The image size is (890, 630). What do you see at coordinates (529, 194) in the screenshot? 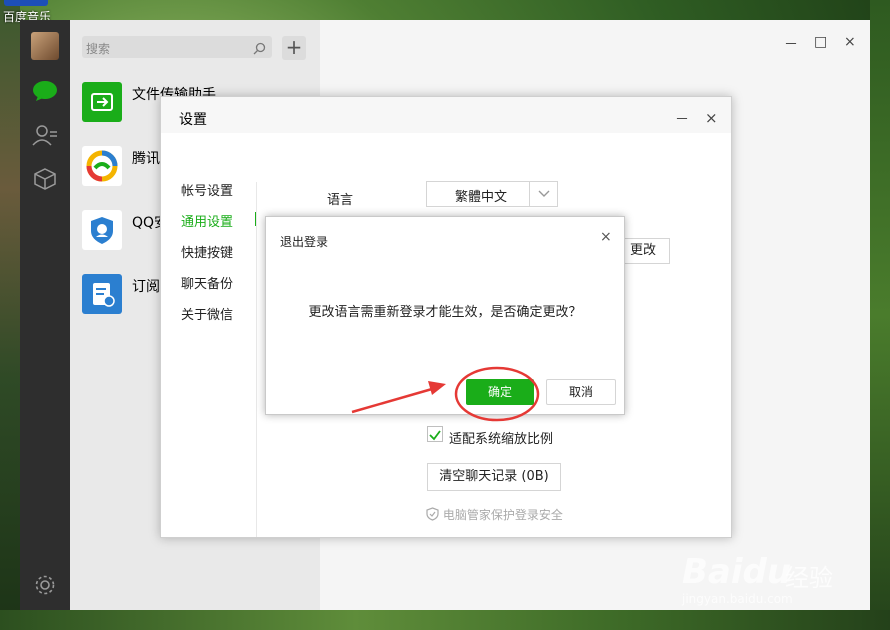
I see `select-divider` at bounding box center [529, 194].